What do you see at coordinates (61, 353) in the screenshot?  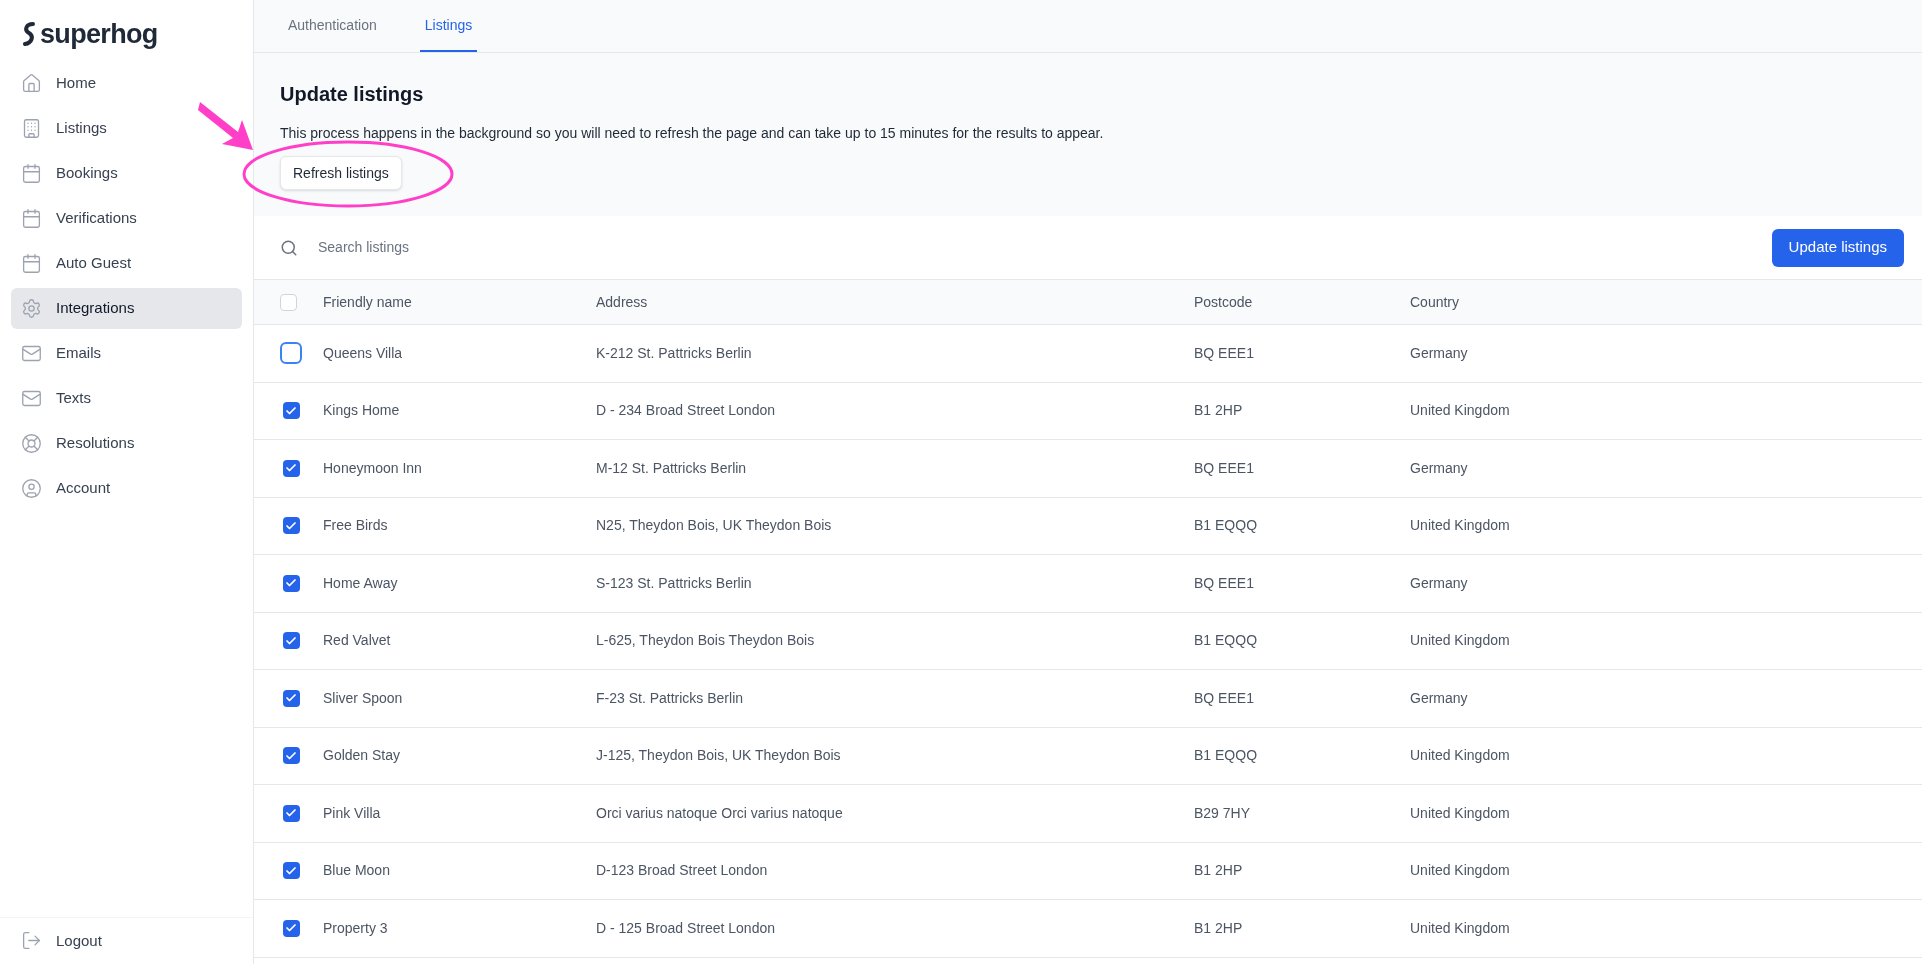 I see `sidebar-item: Emails` at bounding box center [61, 353].